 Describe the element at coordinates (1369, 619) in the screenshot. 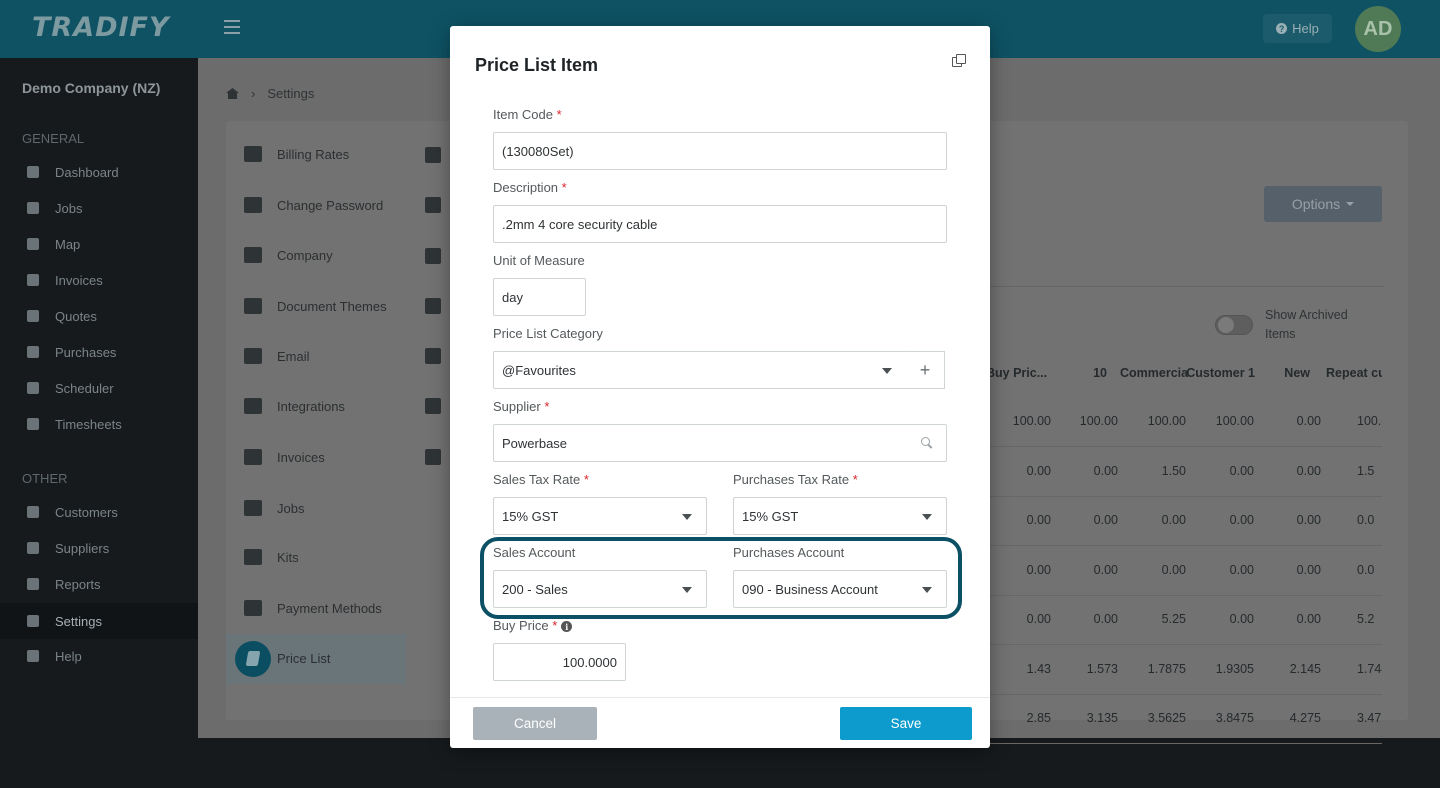

I see `table-cell: 5.2` at that location.